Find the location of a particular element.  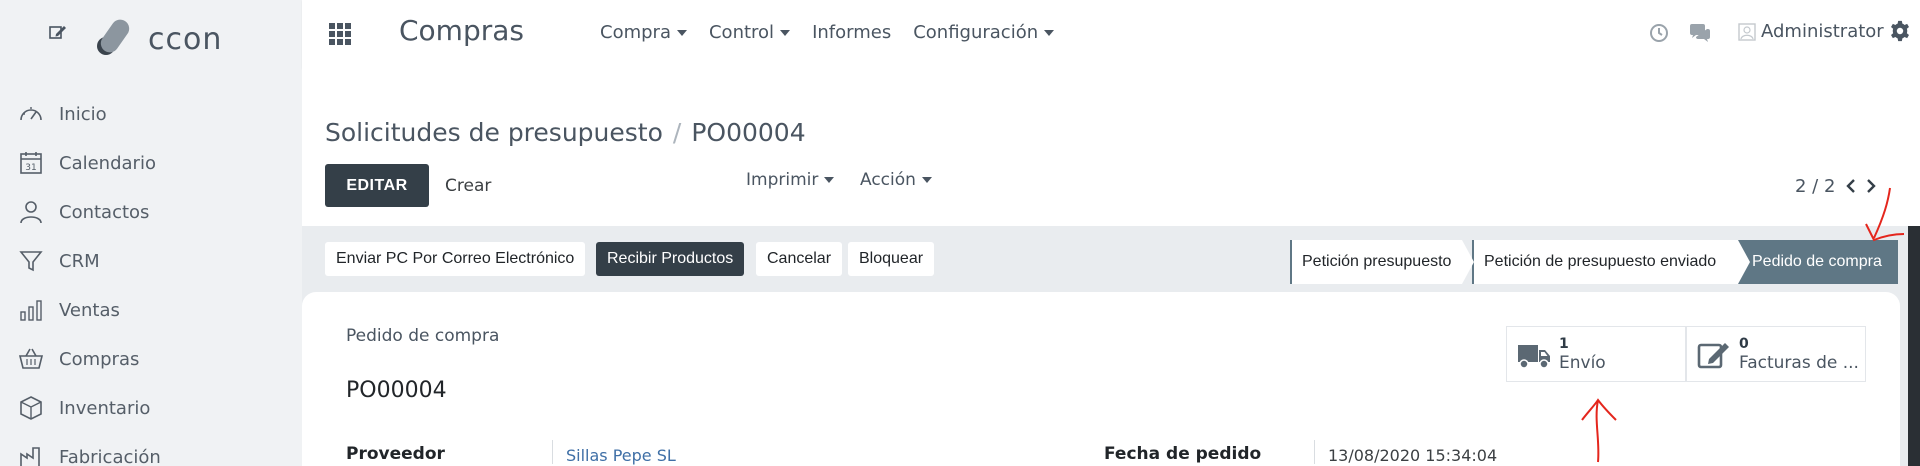

order-date-value: 13/08/2020 15:34:04 is located at coordinates (1412, 455).